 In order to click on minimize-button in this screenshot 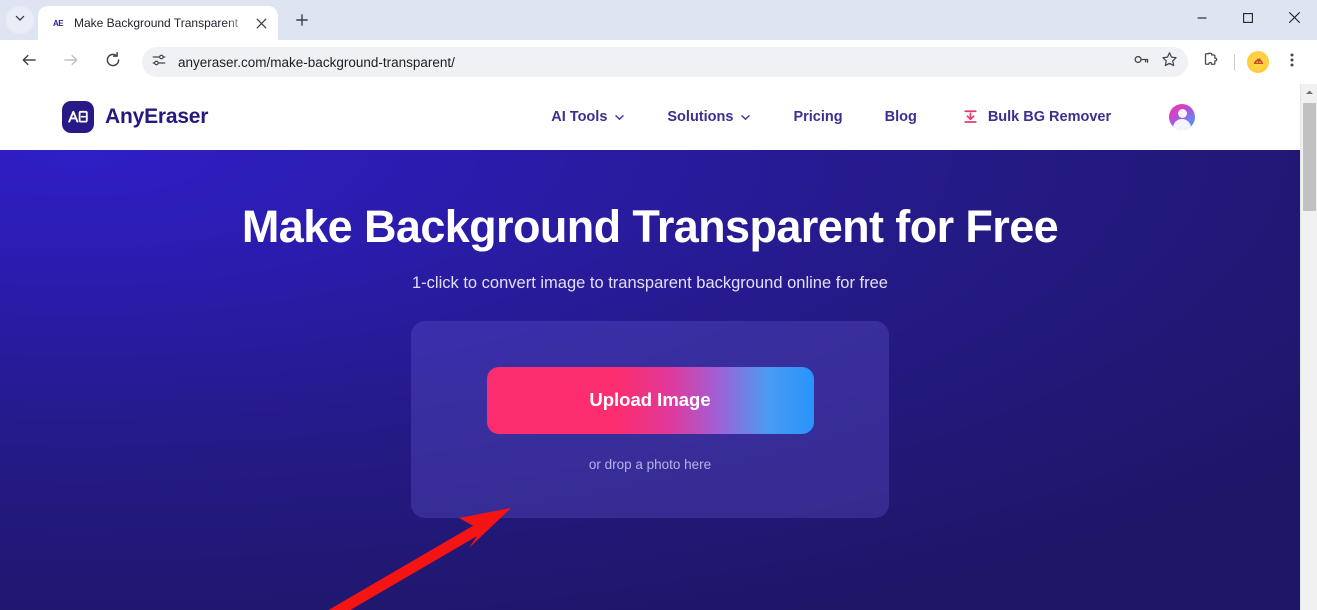, I will do `click(1202, 20)`.